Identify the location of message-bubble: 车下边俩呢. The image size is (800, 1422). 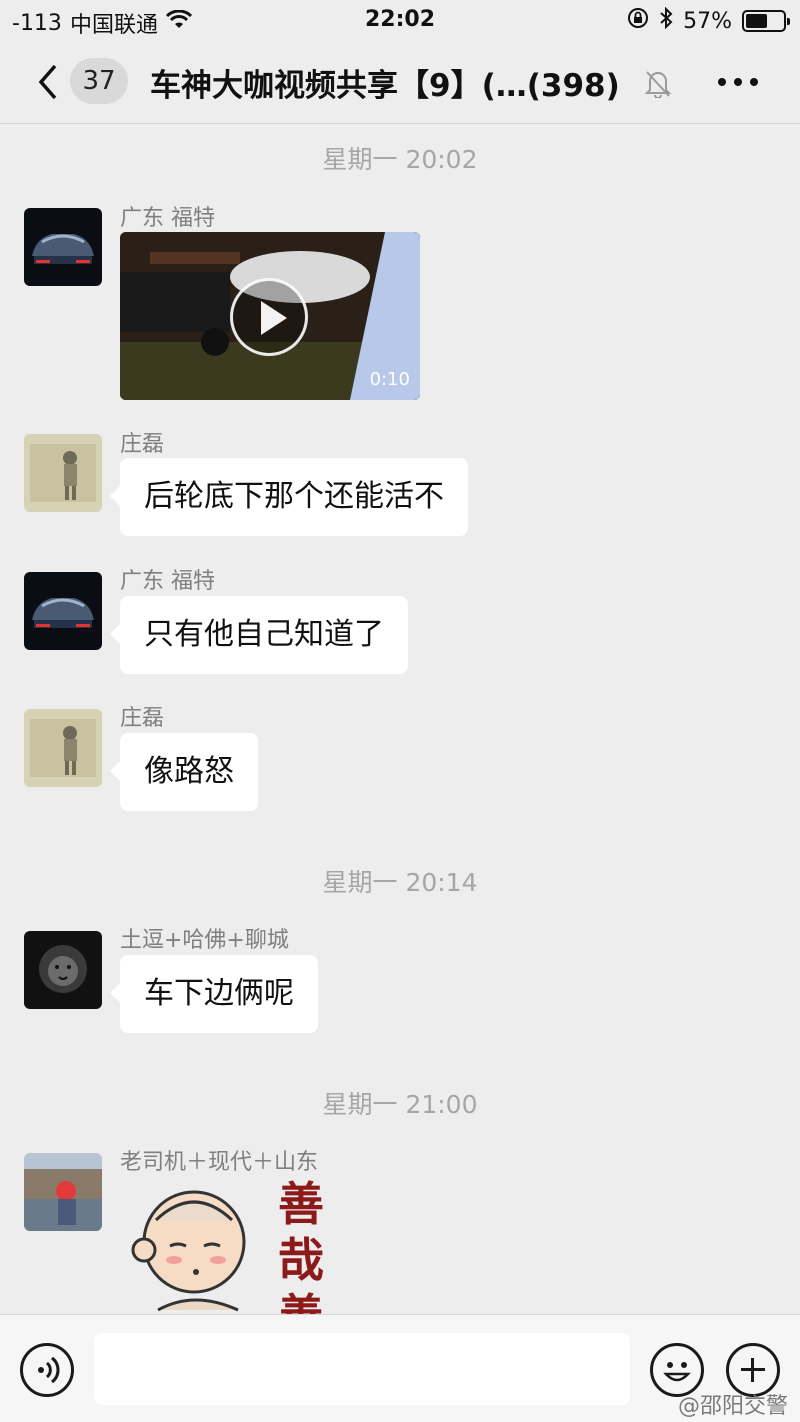
(214, 994).